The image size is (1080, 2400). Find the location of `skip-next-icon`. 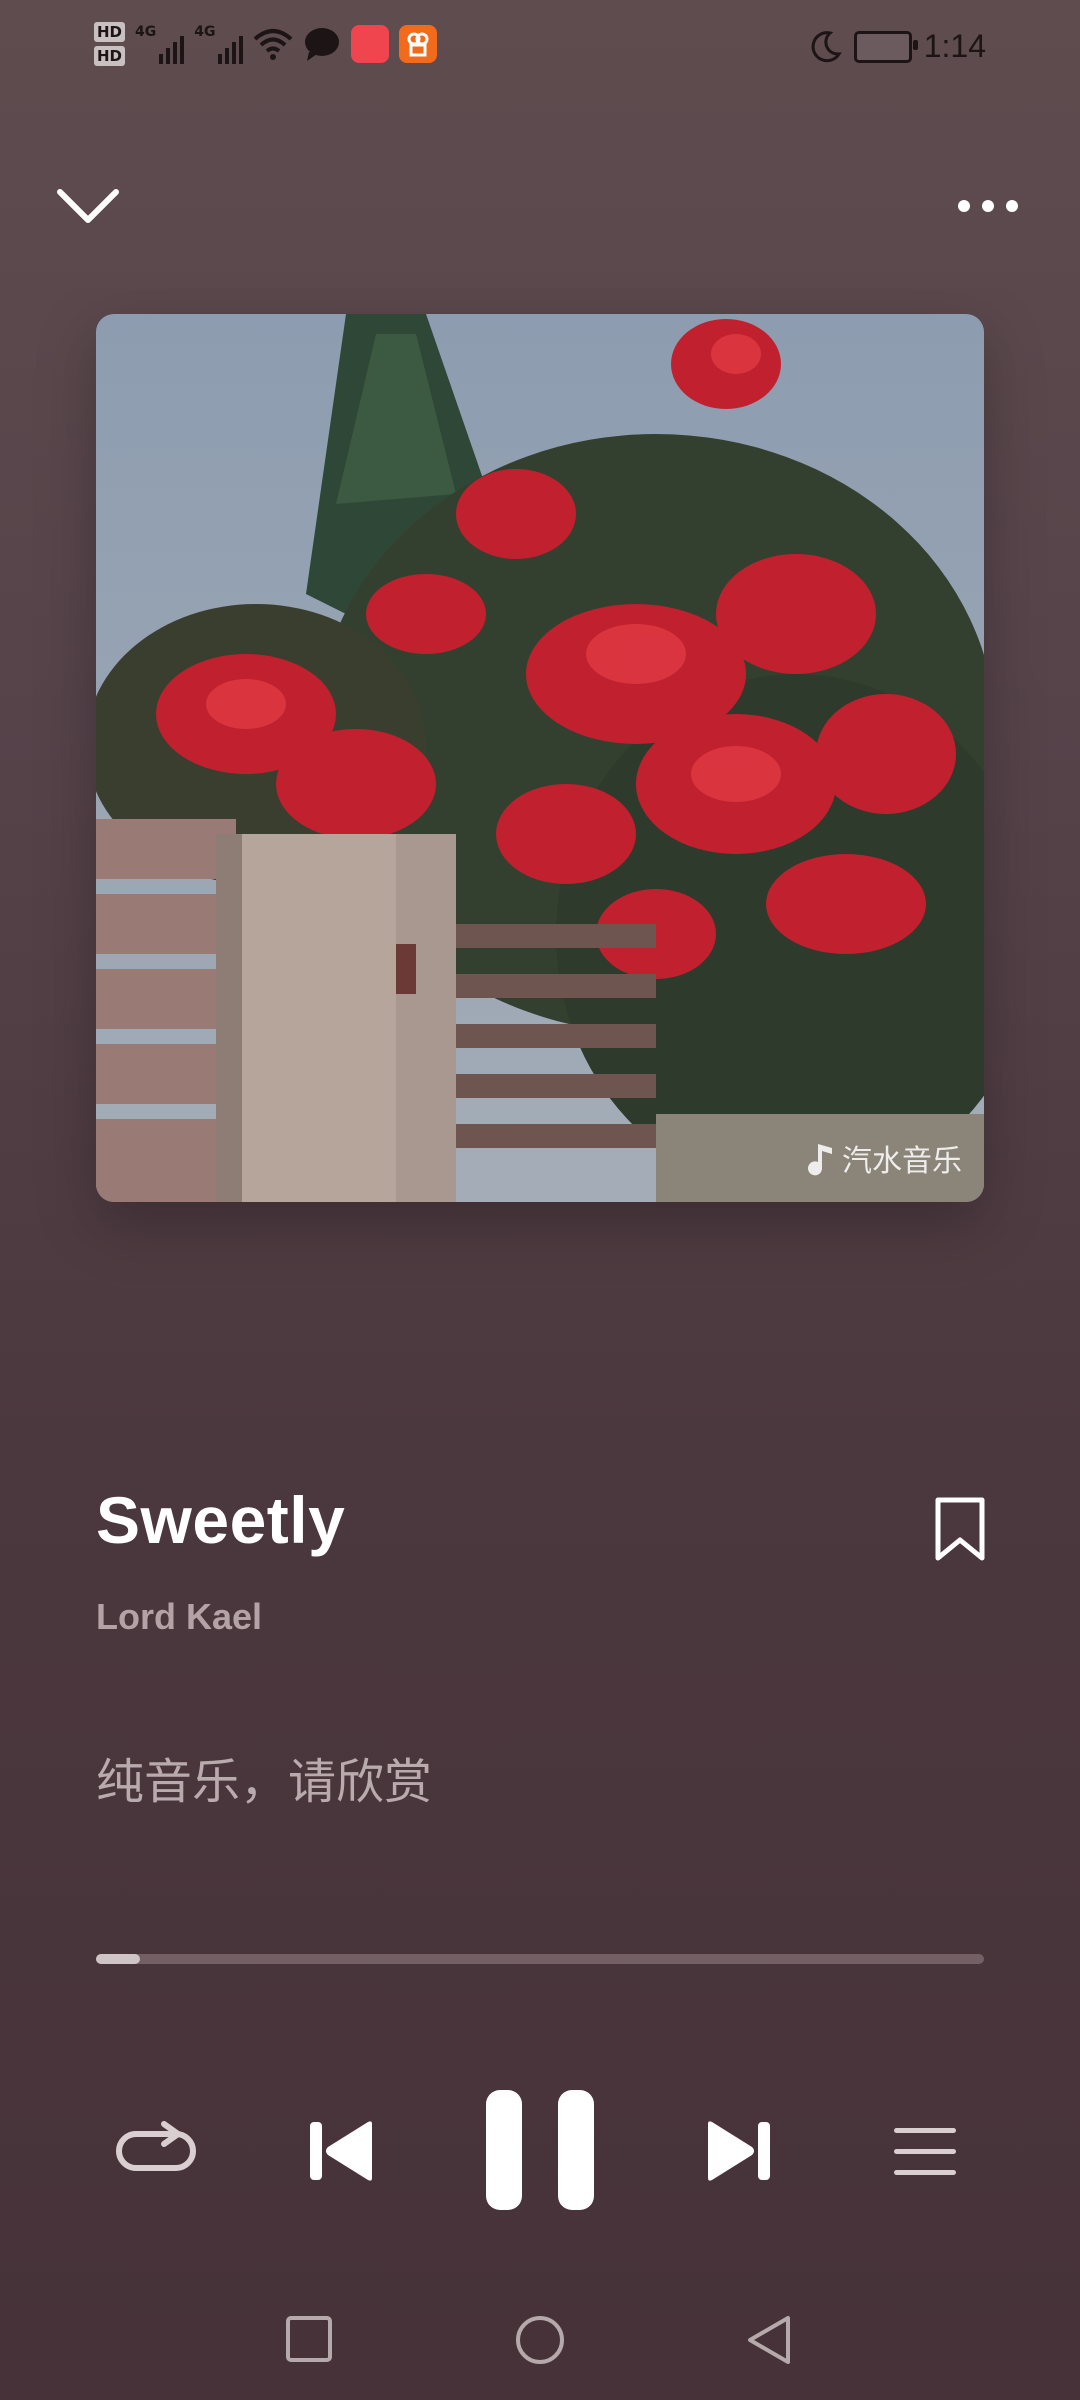

skip-next-icon is located at coordinates (739, 2151).